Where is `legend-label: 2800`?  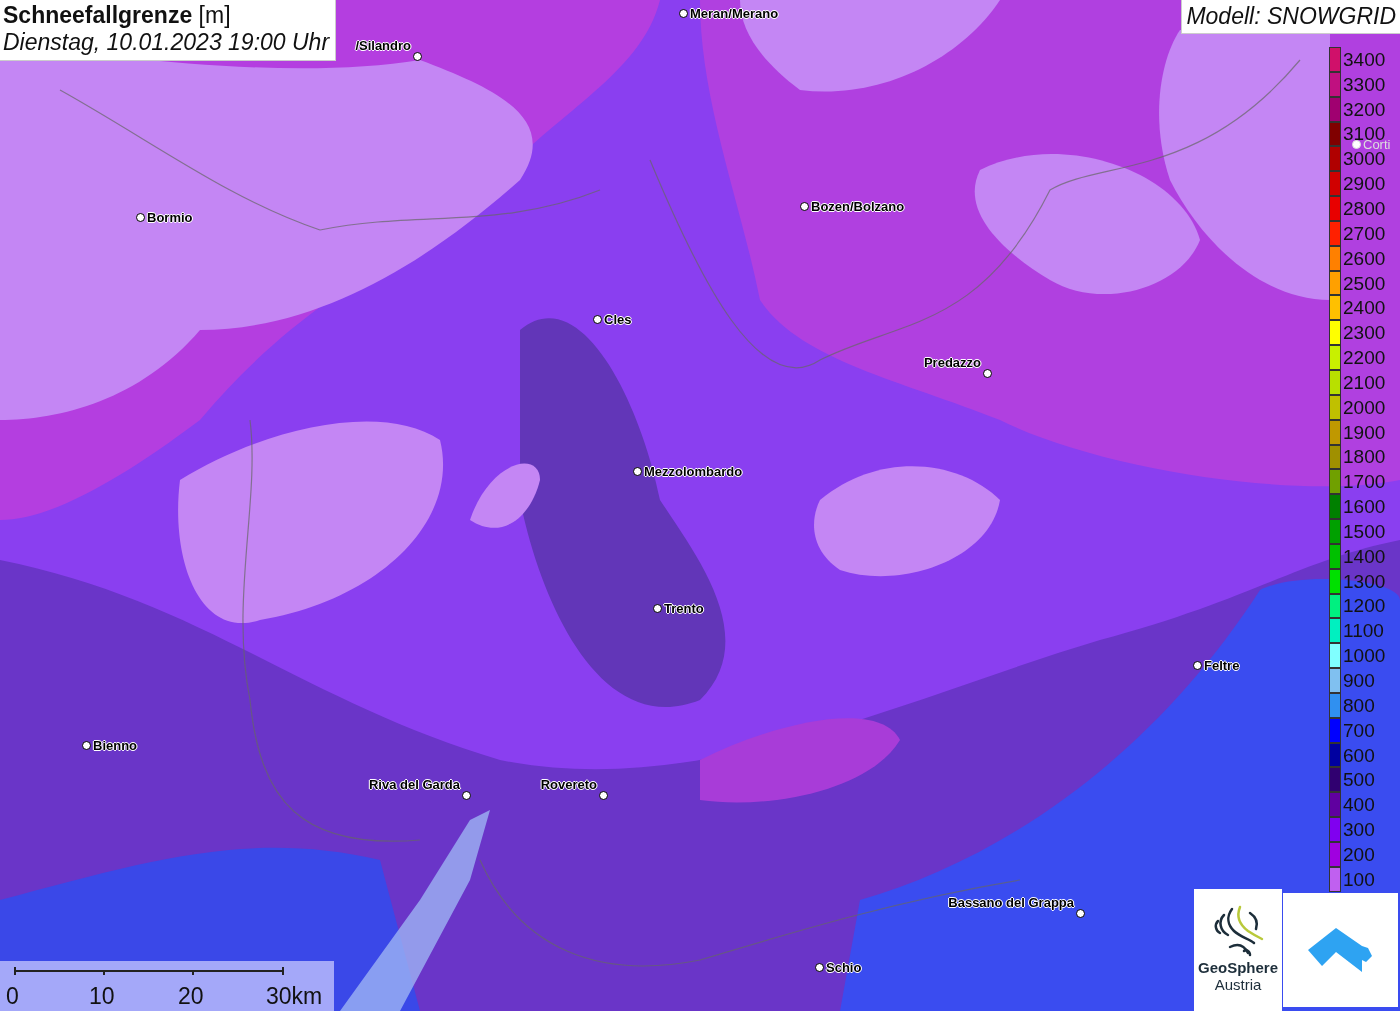 legend-label: 2800 is located at coordinates (1364, 208).